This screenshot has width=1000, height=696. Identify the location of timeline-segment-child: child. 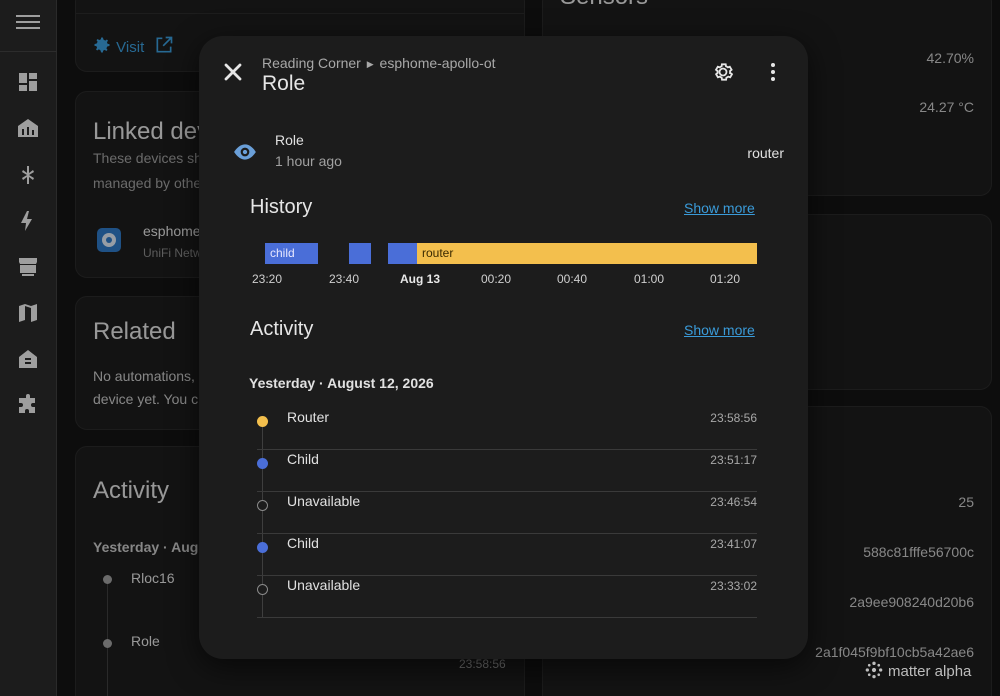
(291, 253).